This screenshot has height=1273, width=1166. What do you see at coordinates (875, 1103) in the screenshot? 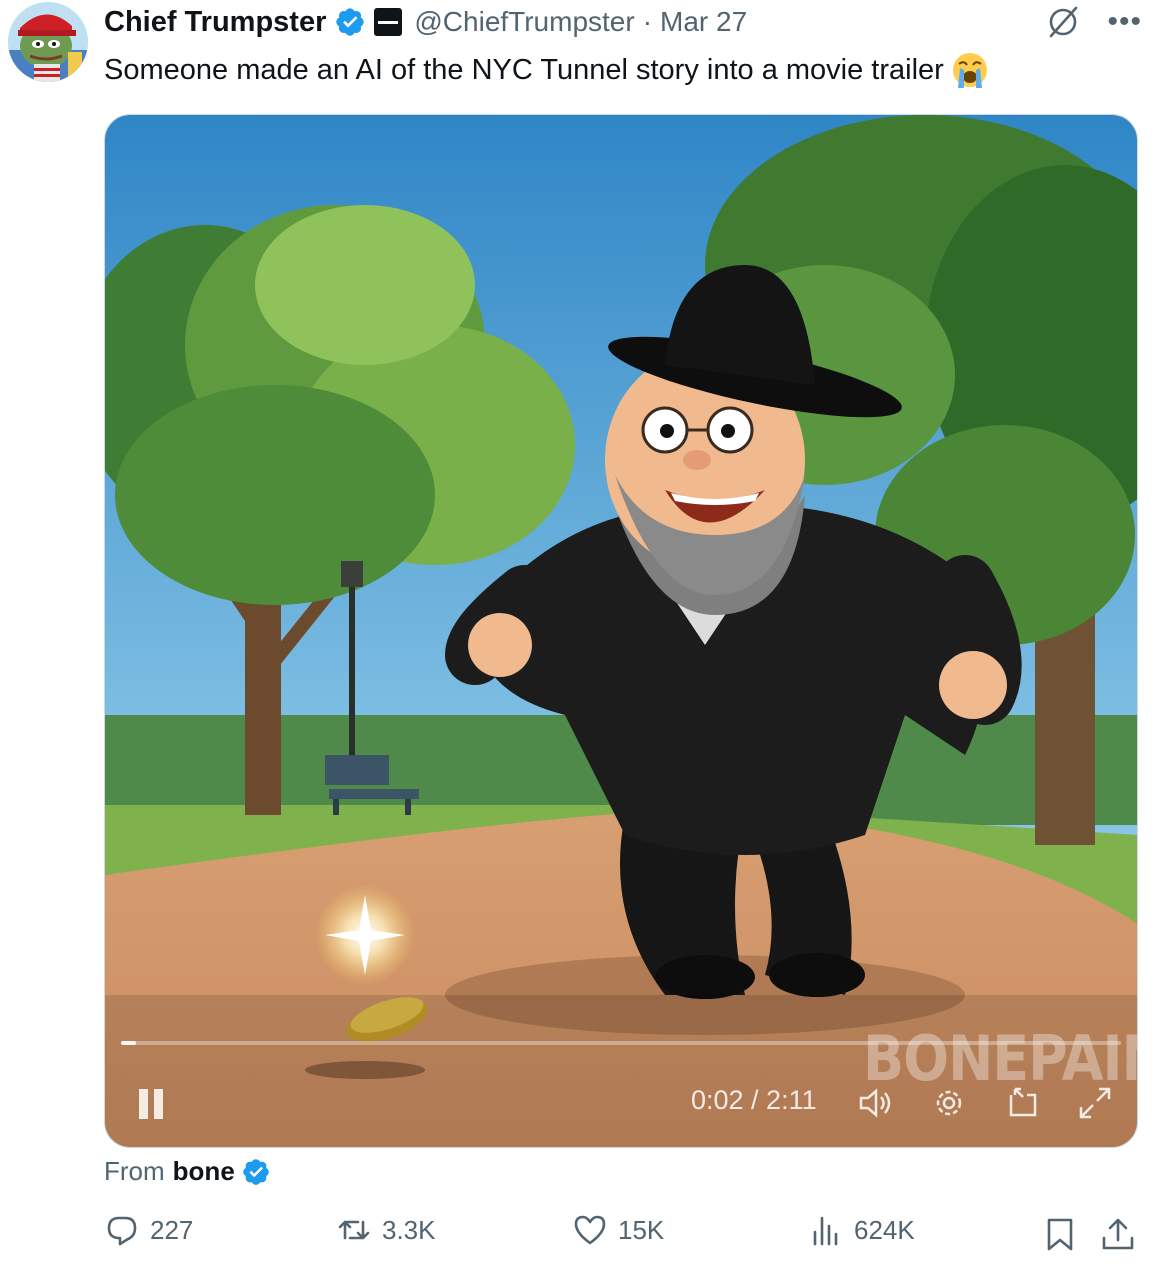
I see `volume-icon` at bounding box center [875, 1103].